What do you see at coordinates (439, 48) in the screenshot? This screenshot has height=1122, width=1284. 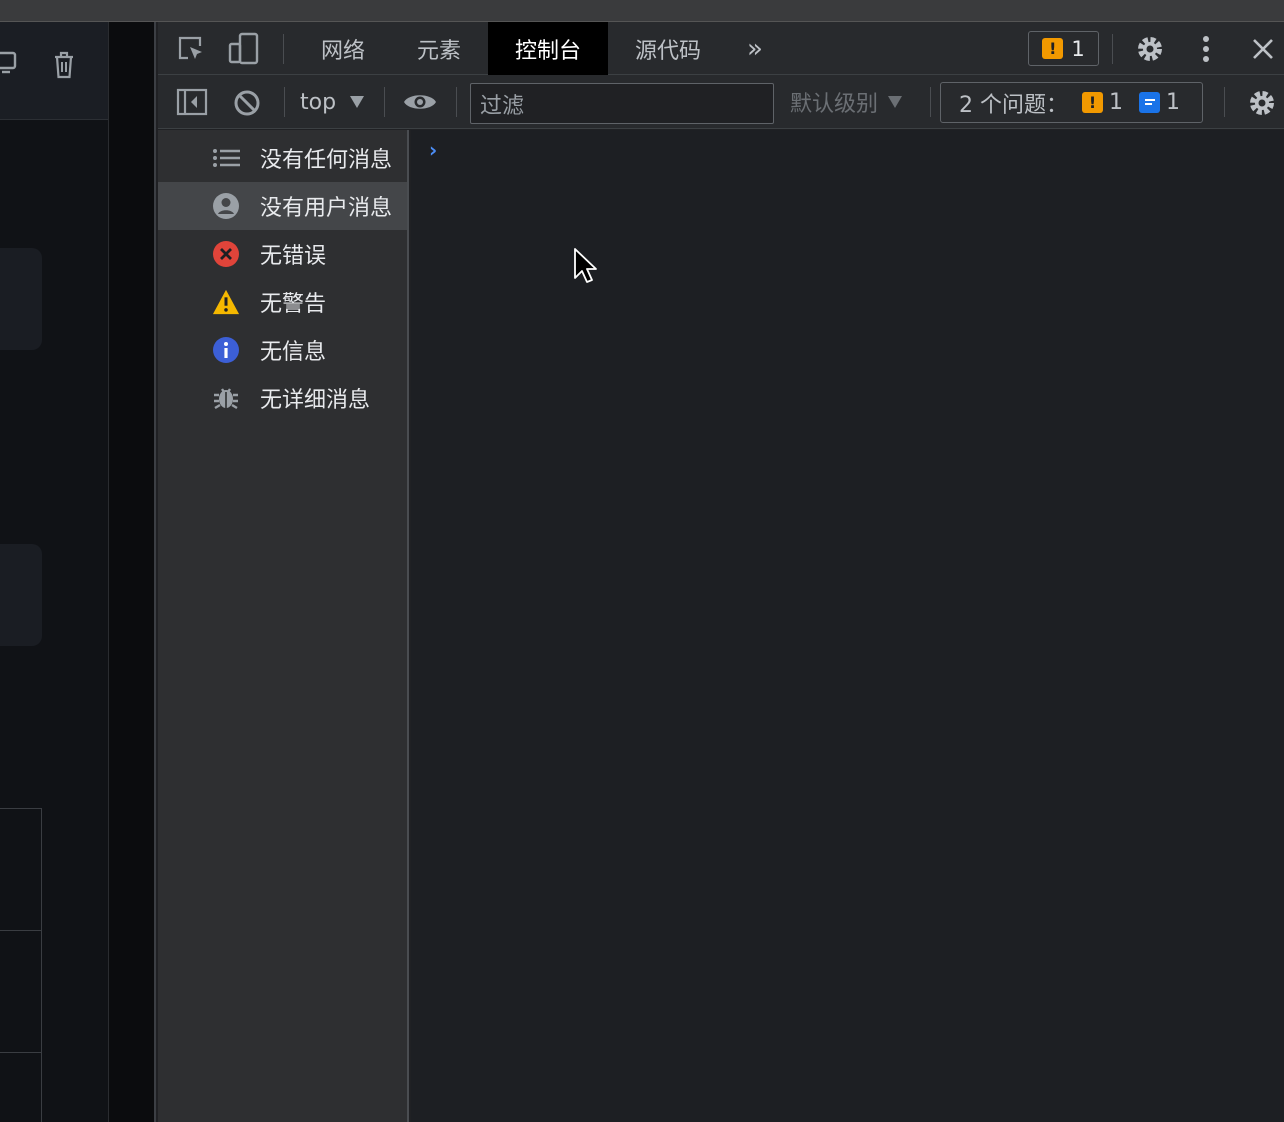 I see `tab-elements: 元素` at bounding box center [439, 48].